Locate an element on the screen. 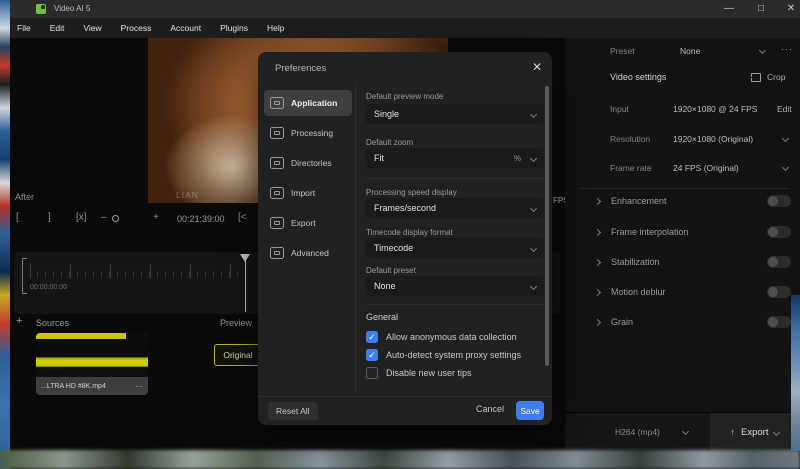 This screenshot has width=800, height=469. export-button: ↑ Export is located at coordinates (755, 432).